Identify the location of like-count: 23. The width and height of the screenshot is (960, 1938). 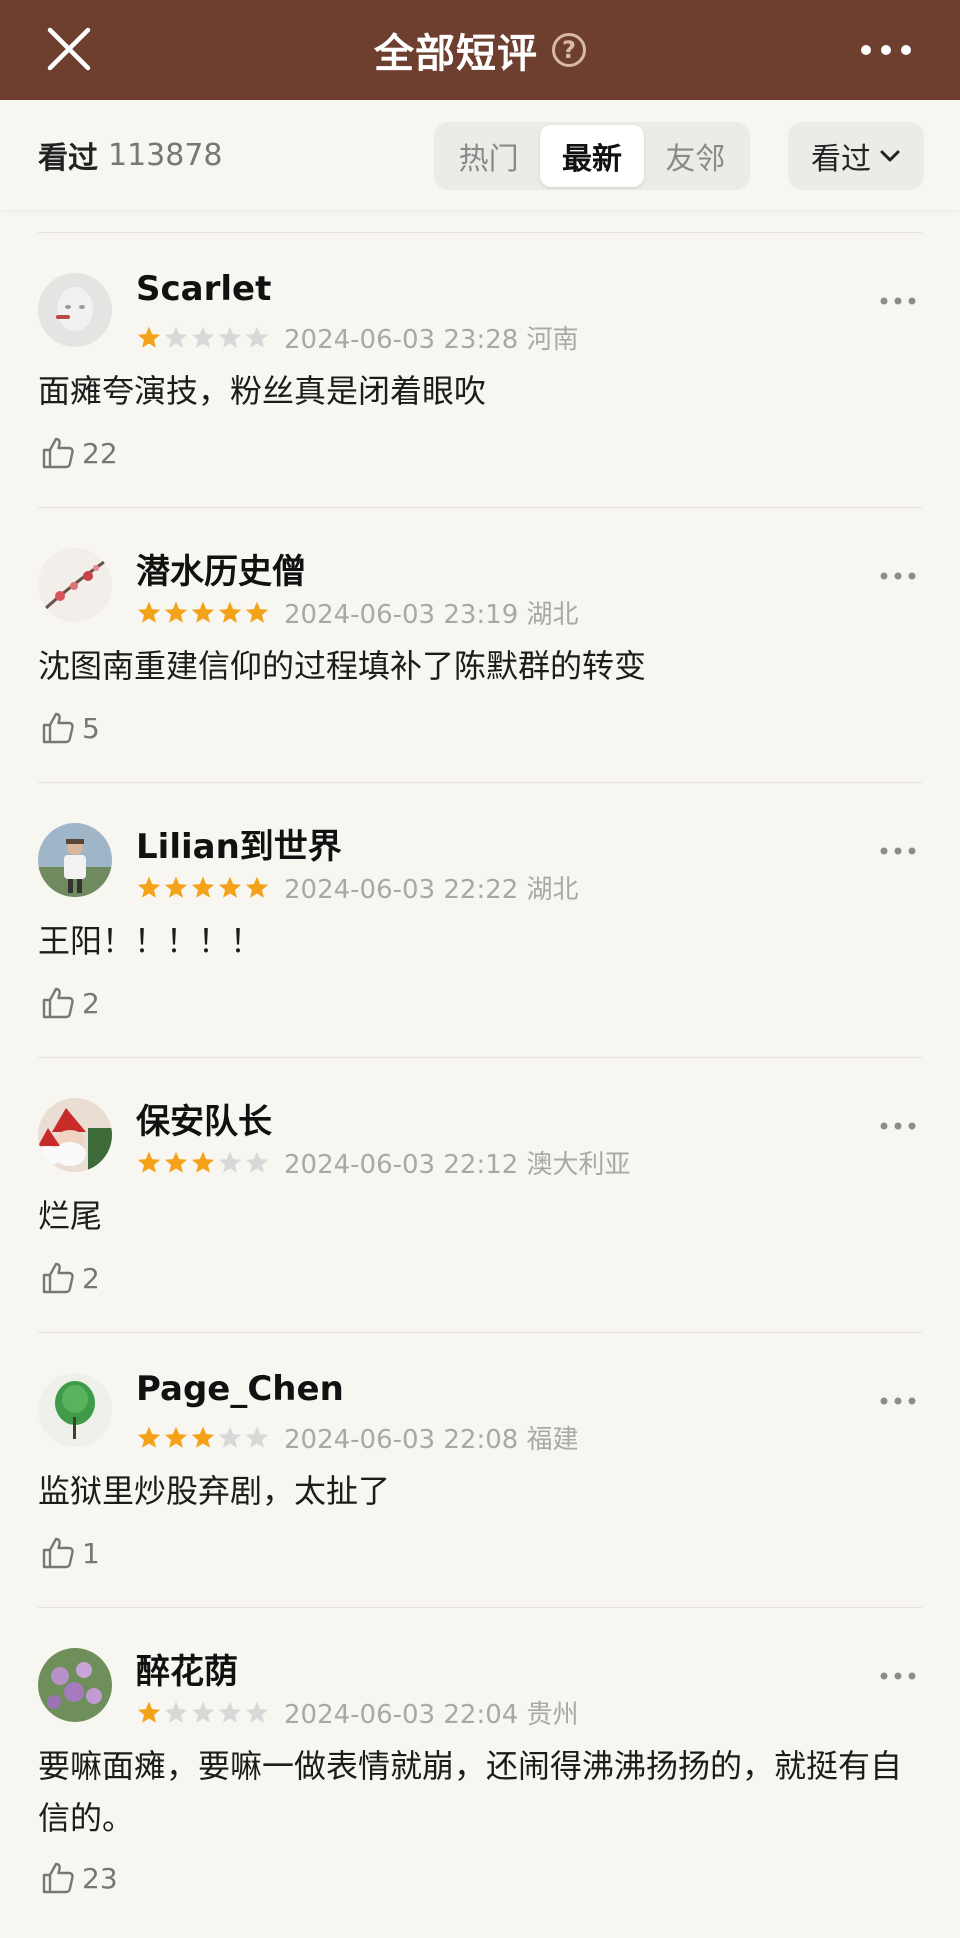
(100, 1878).